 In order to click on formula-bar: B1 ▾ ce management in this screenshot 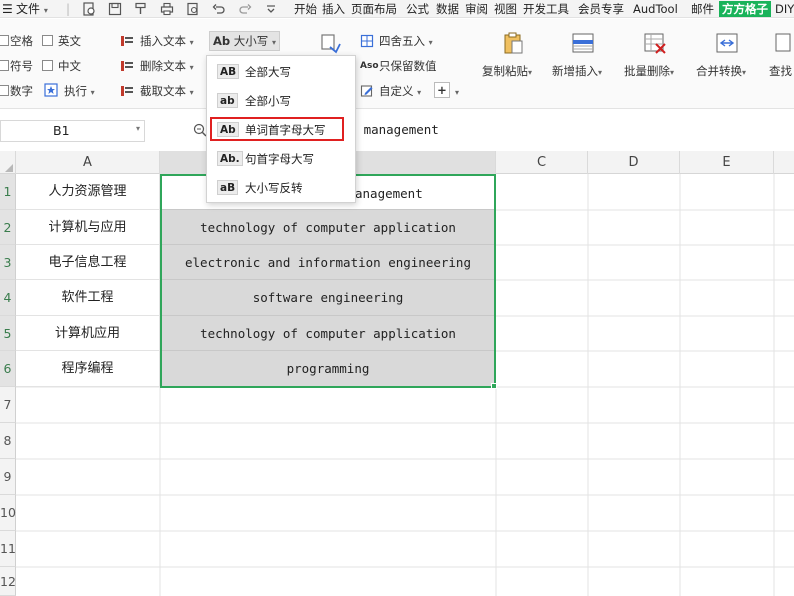, I will do `click(397, 130)`.